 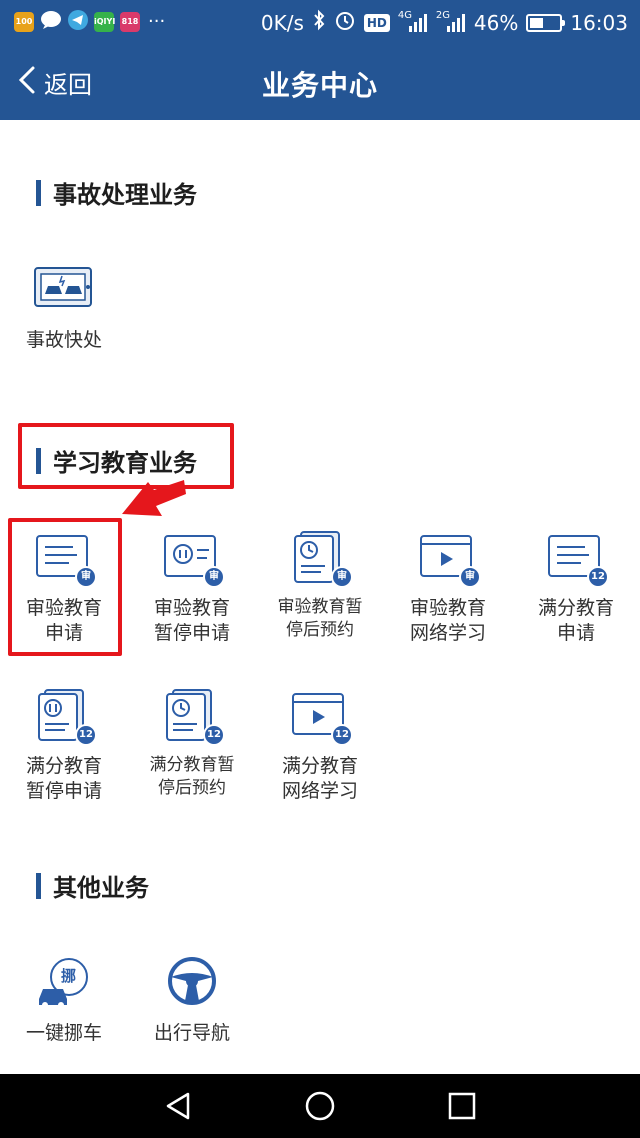 What do you see at coordinates (191, 1033) in the screenshot?
I see `tile-label: 出行导航` at bounding box center [191, 1033].